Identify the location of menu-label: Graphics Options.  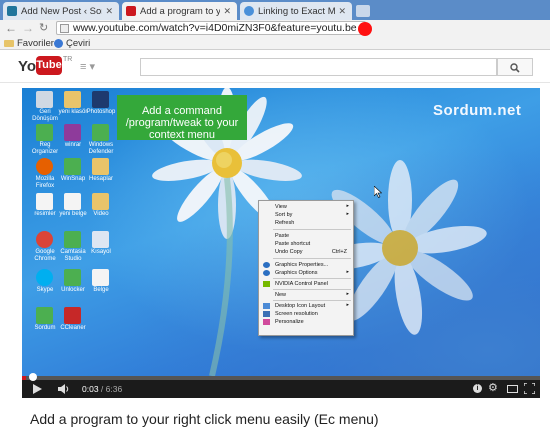
(296, 273).